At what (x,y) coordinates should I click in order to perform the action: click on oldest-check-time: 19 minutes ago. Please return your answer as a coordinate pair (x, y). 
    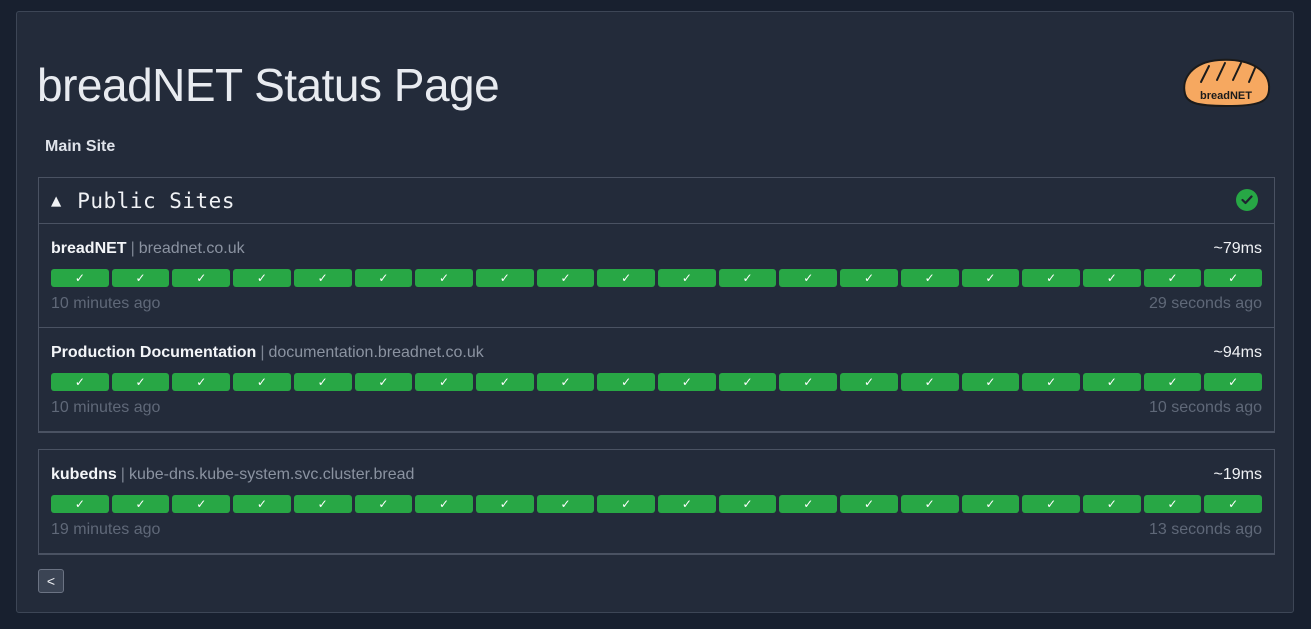
    Looking at the image, I should click on (106, 529).